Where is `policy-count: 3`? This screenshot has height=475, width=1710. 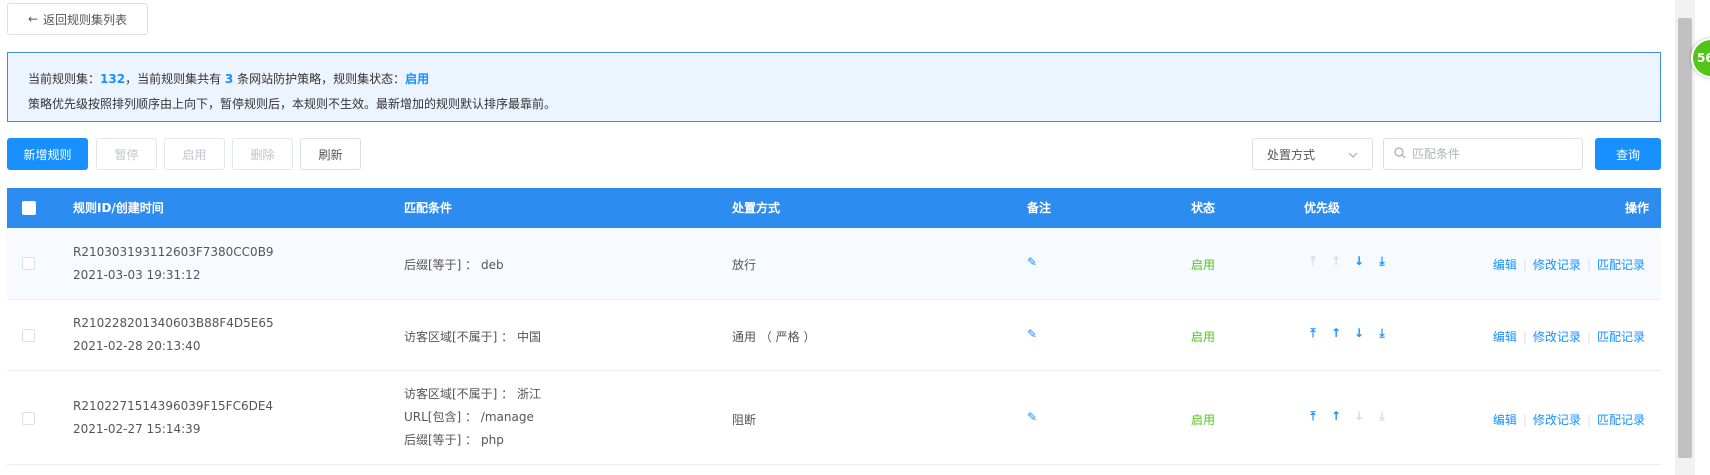
policy-count: 3 is located at coordinates (229, 79).